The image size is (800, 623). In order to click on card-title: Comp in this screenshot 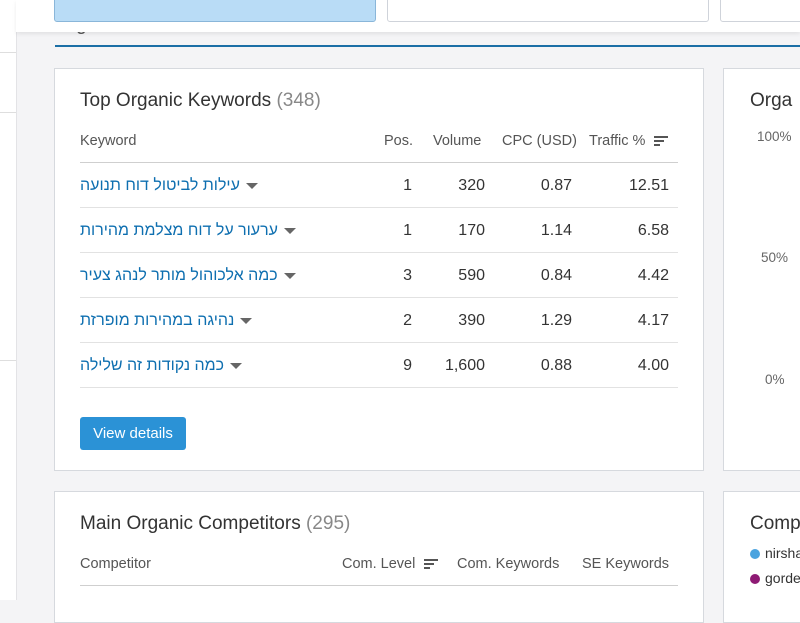, I will do `click(775, 523)`.